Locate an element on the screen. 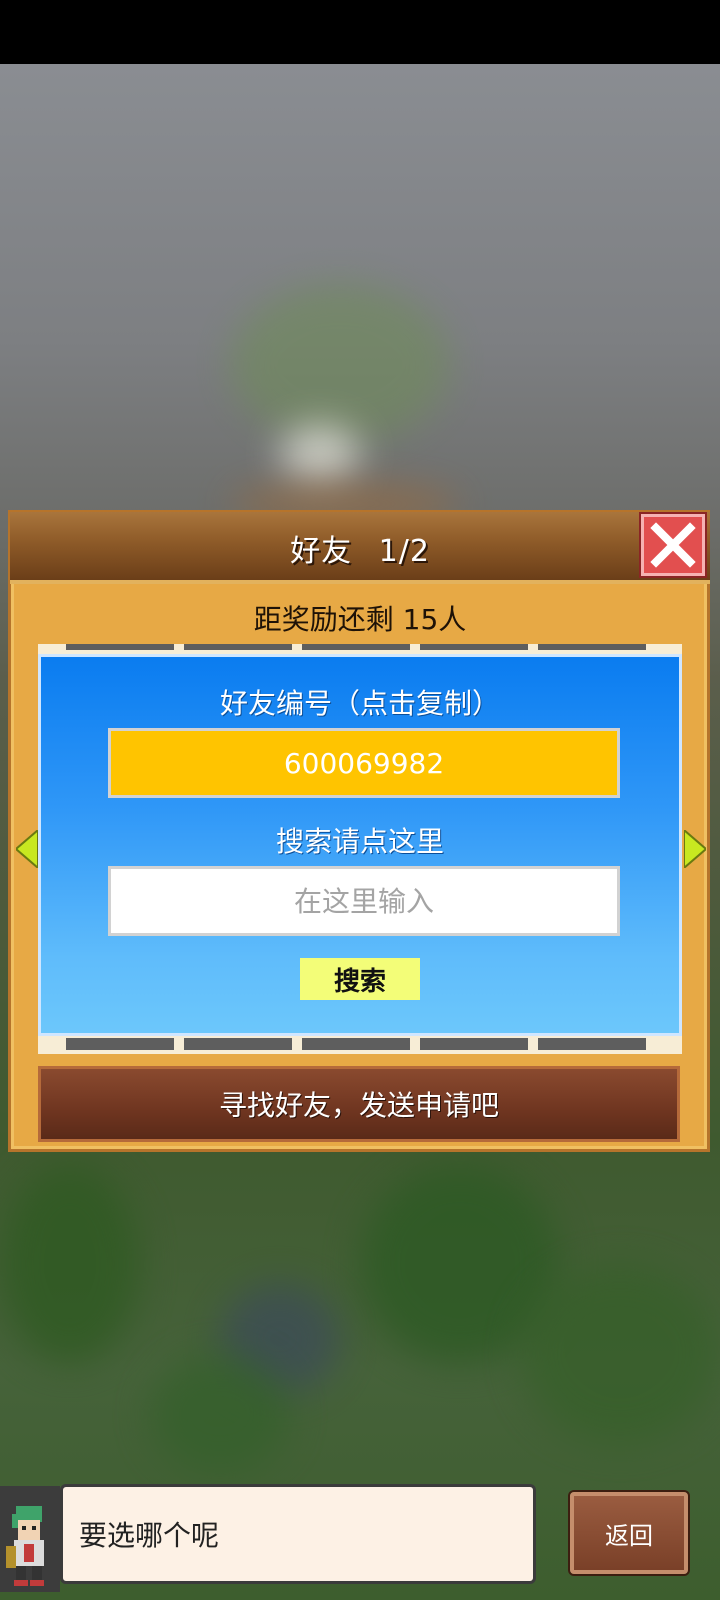 The image size is (720, 1600). dialog-bubble: 要选哪个呢 is located at coordinates (298, 1534).